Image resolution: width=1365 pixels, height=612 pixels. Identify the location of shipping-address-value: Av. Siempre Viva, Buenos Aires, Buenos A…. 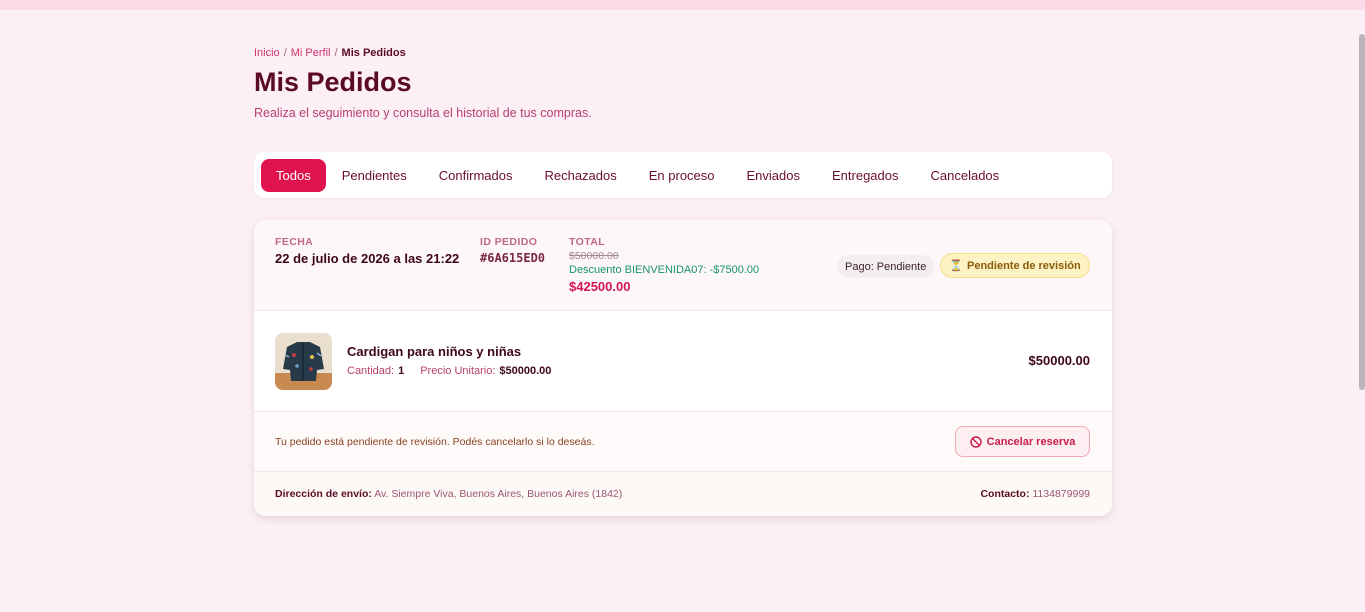
(498, 494).